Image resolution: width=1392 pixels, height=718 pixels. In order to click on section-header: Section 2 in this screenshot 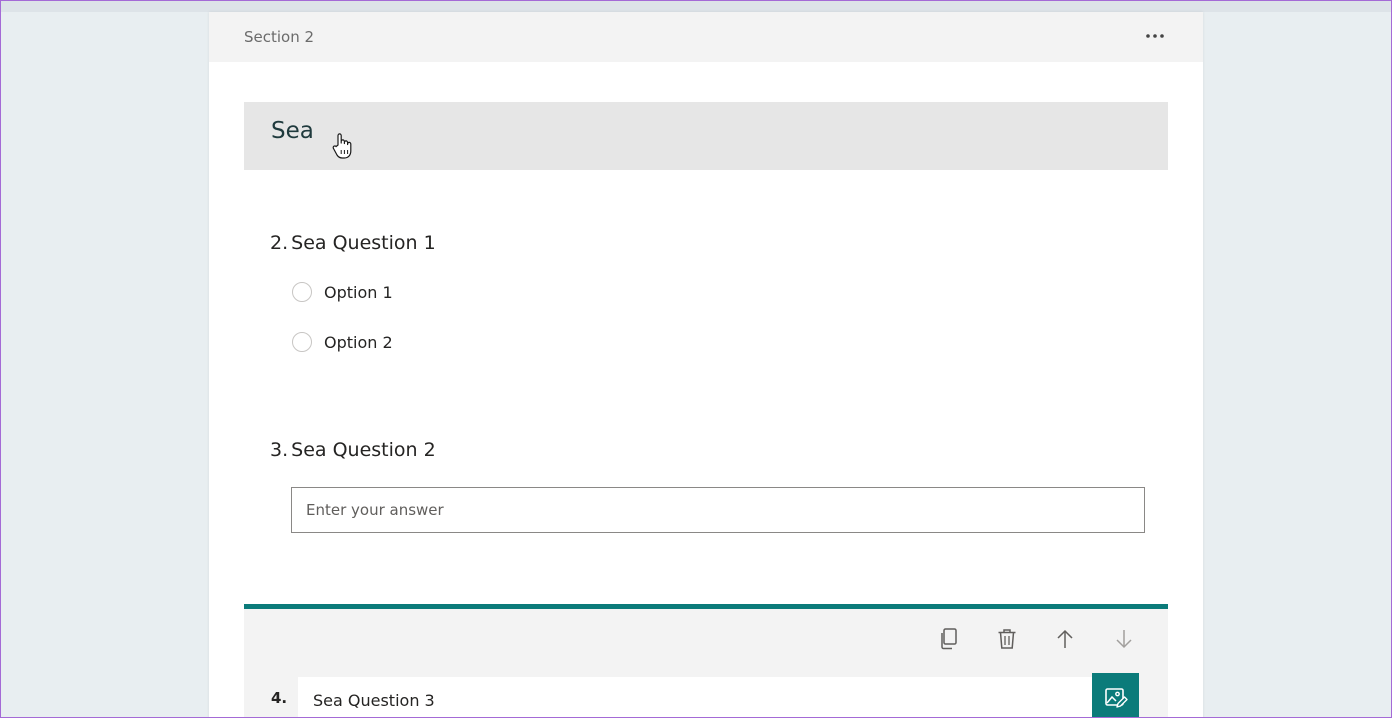, I will do `click(706, 37)`.